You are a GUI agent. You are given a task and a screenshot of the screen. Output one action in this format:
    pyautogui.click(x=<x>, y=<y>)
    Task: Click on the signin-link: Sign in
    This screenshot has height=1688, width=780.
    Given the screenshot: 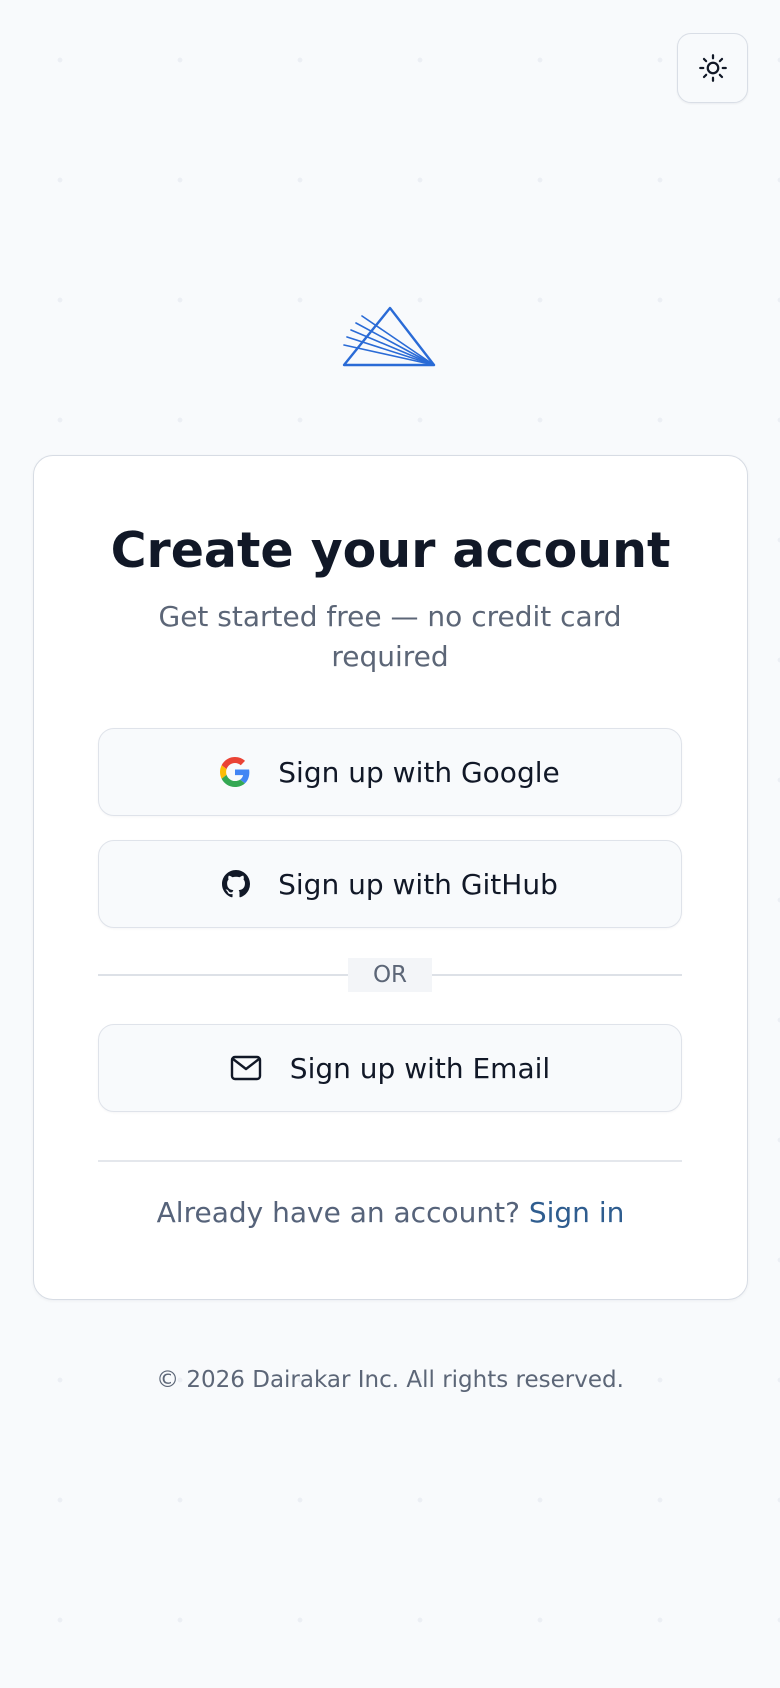 What is the action you would take?
    pyautogui.click(x=577, y=1212)
    